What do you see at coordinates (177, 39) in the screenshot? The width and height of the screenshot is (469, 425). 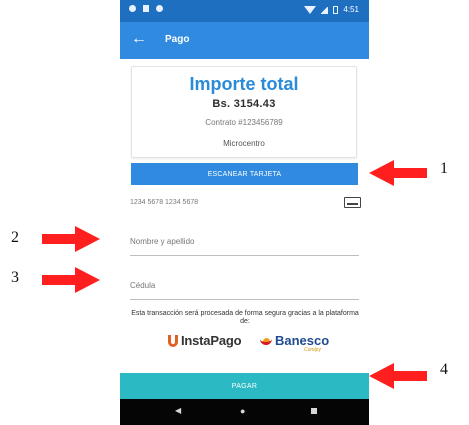 I see `page-title: Pago` at bounding box center [177, 39].